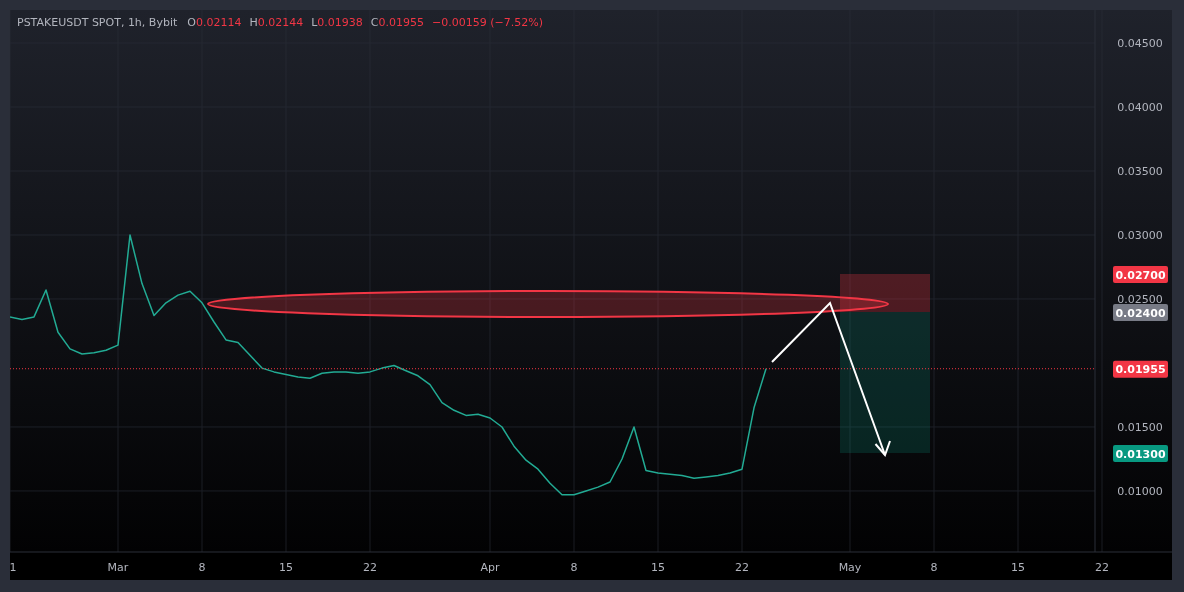 The height and width of the screenshot is (592, 1184). Describe the element at coordinates (1140, 491) in the screenshot. I see `price-axis-label: 0.01000` at that location.